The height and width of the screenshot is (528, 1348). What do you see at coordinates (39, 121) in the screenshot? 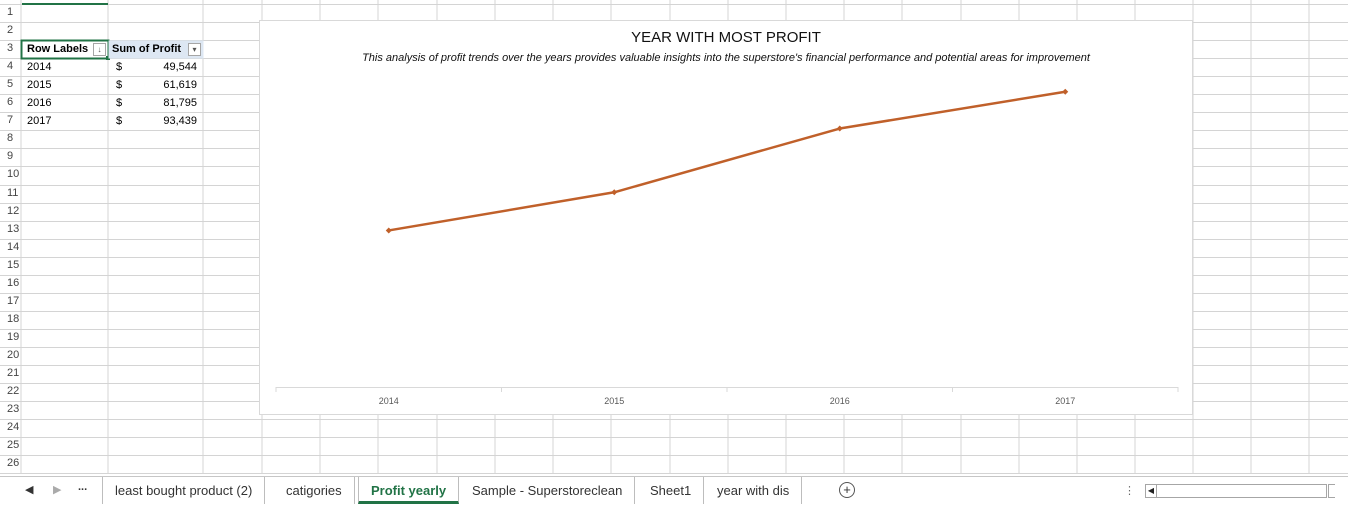
I see `pivot-year-cell: 2017` at bounding box center [39, 121].